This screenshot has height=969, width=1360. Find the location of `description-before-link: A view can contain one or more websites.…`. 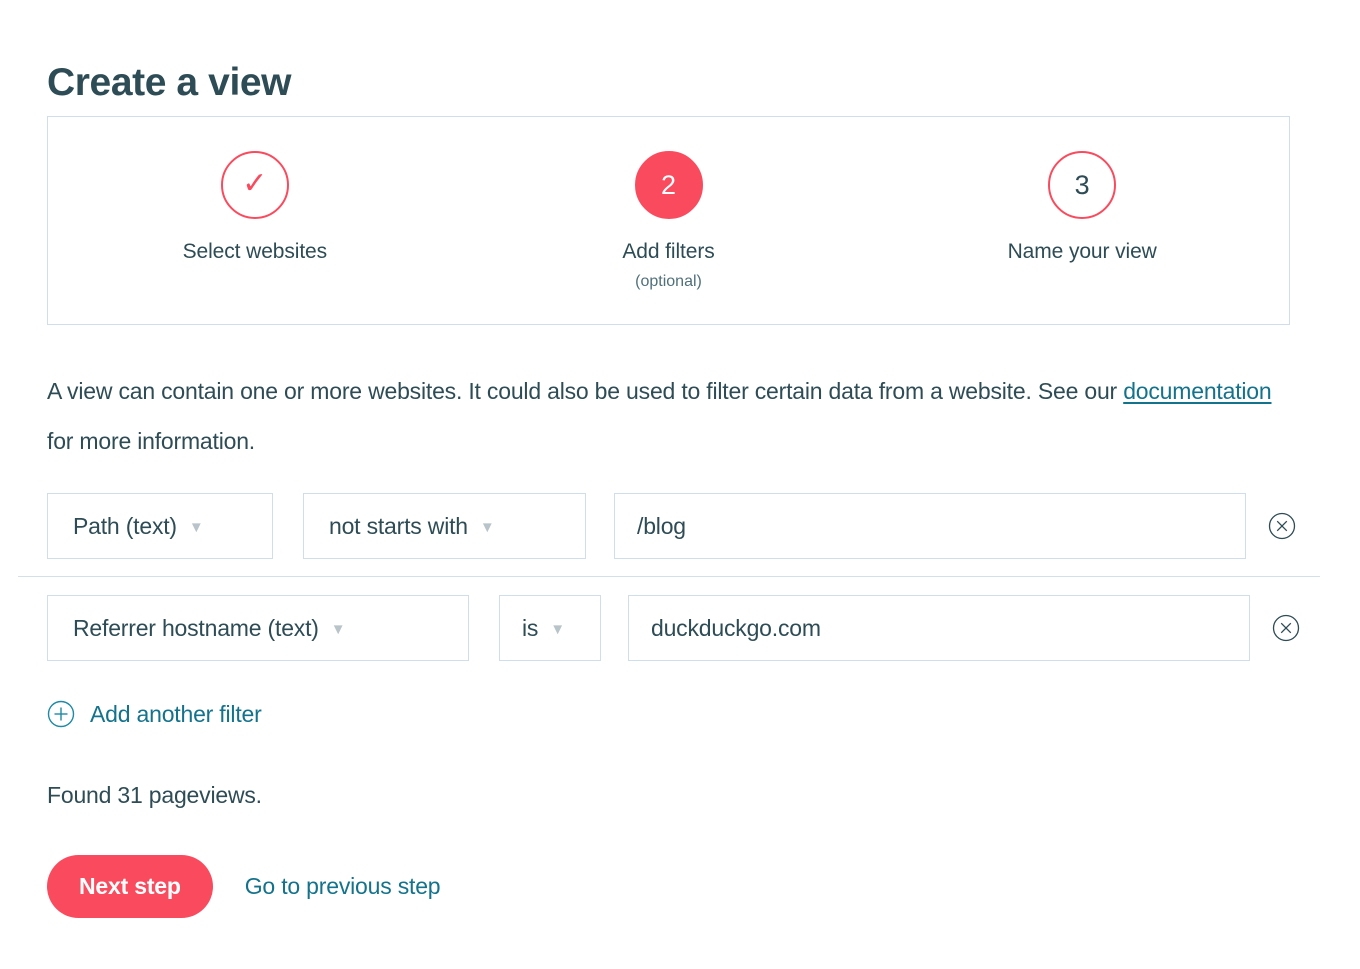

description-before-link: A view can contain one or more websites.… is located at coordinates (585, 391).